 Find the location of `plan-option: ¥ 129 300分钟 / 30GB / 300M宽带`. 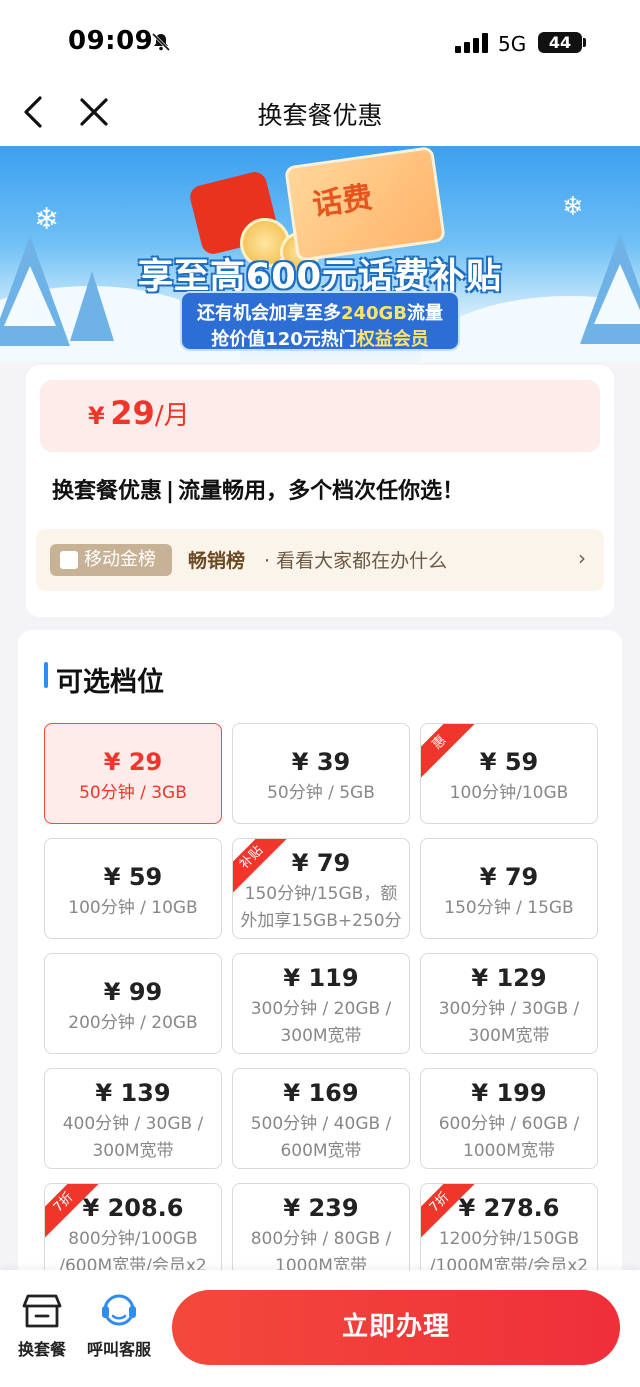

plan-option: ¥ 129 300分钟 / 30GB / 300M宽带 is located at coordinates (509, 1003).